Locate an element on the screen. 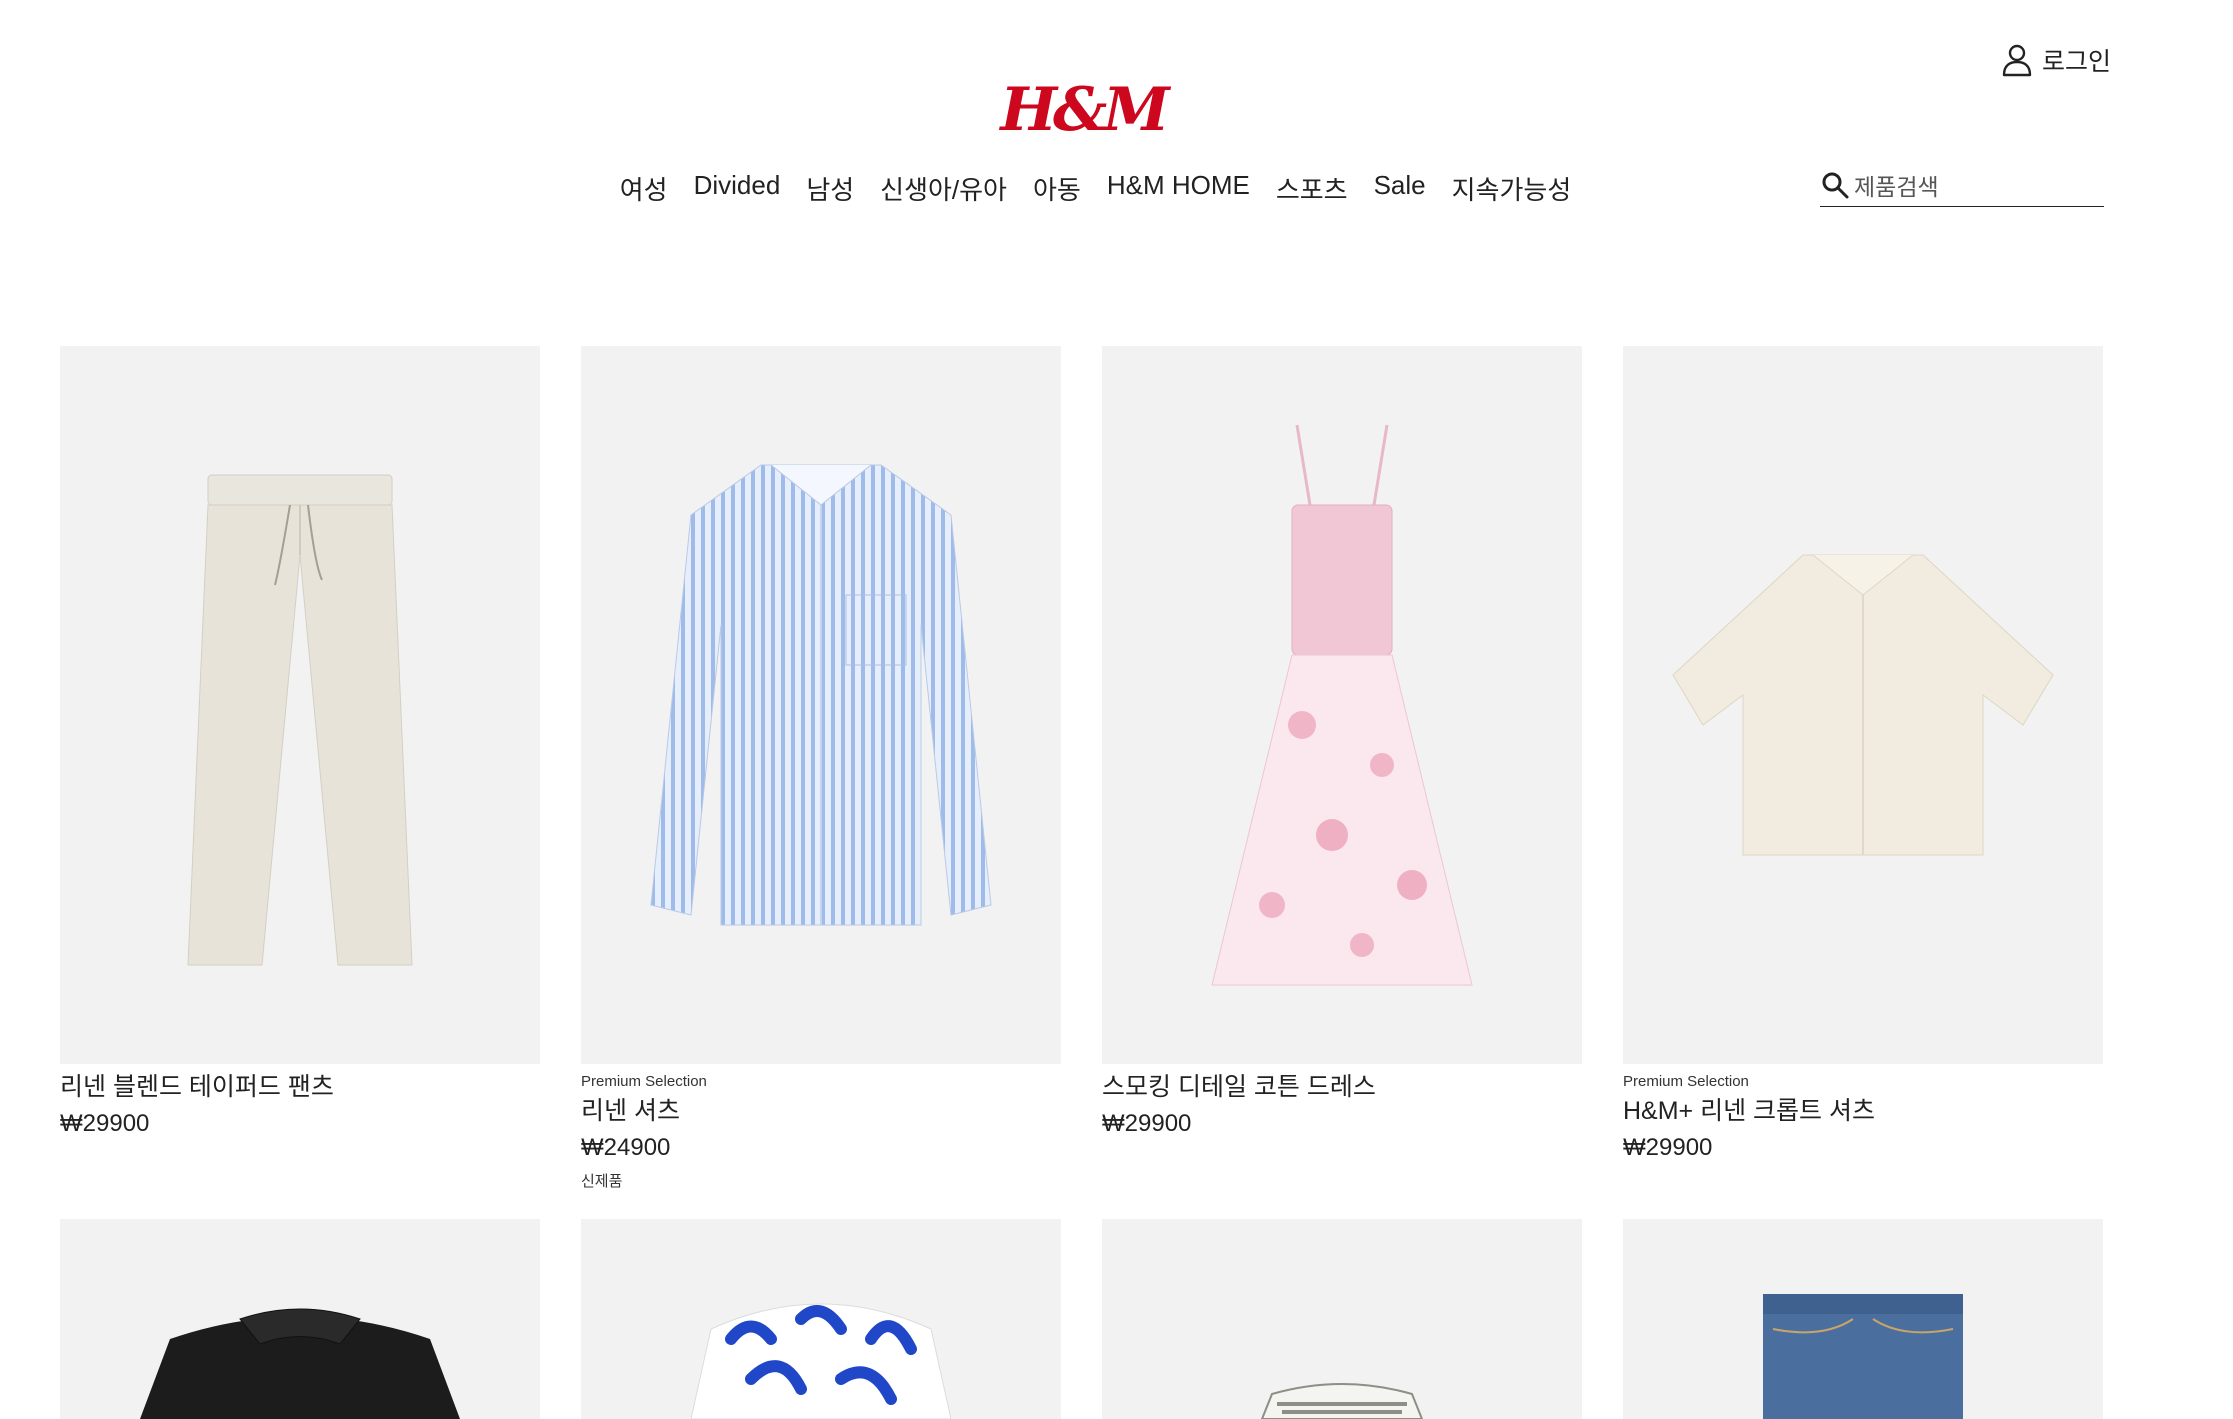 The height and width of the screenshot is (1419, 2233). new-badge: 신제품 is located at coordinates (602, 1181).